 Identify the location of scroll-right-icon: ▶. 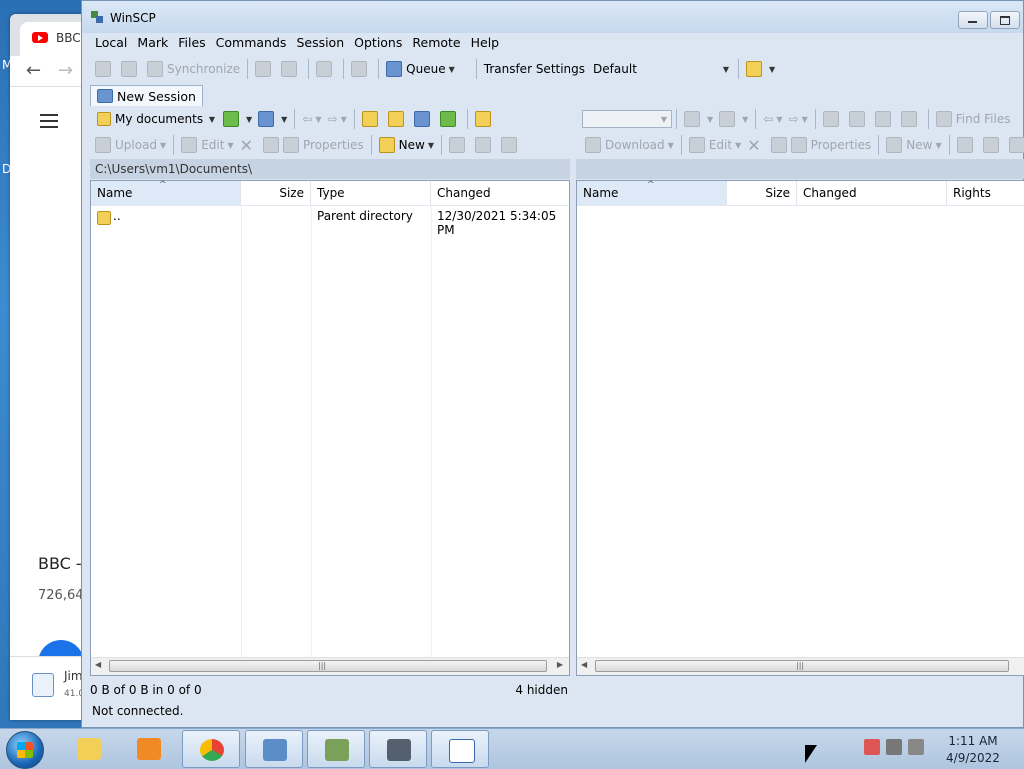
(560, 664).